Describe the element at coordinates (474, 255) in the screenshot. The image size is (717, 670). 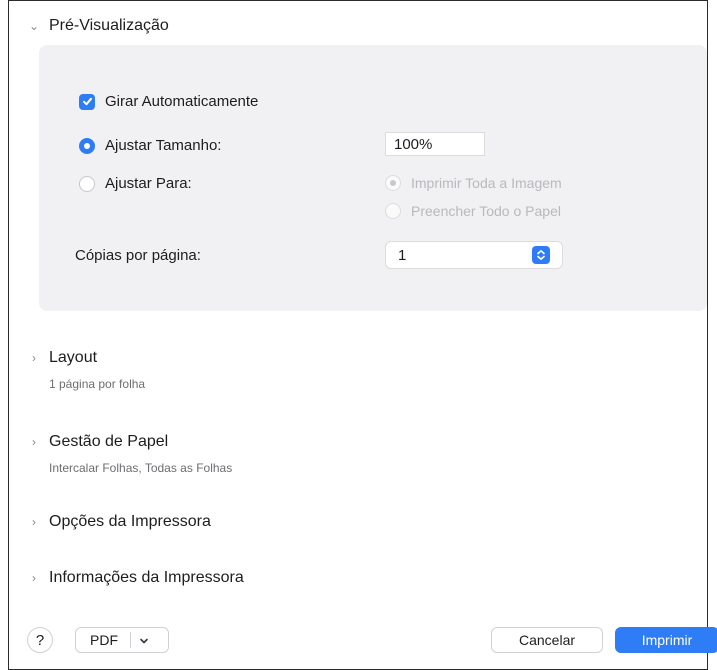
I see `copies-per-page-select: 1` at that location.